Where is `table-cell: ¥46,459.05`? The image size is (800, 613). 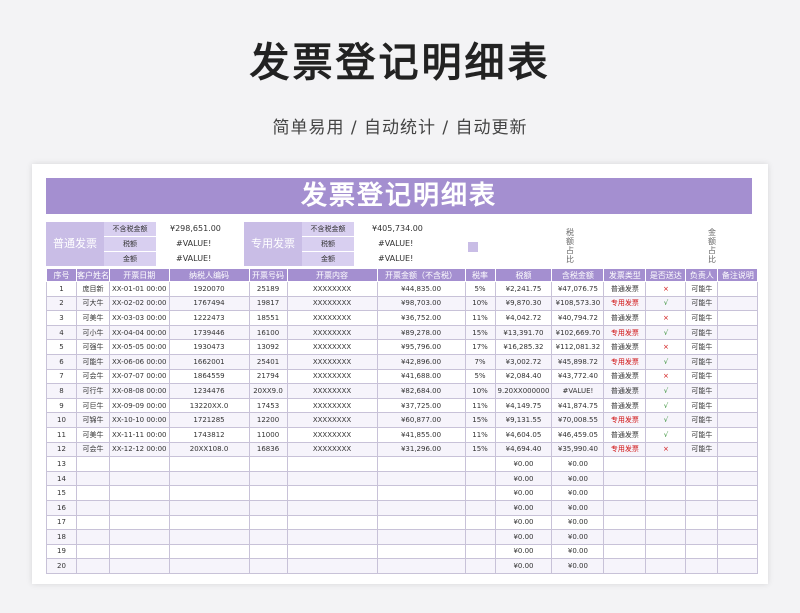 table-cell: ¥46,459.05 is located at coordinates (578, 434).